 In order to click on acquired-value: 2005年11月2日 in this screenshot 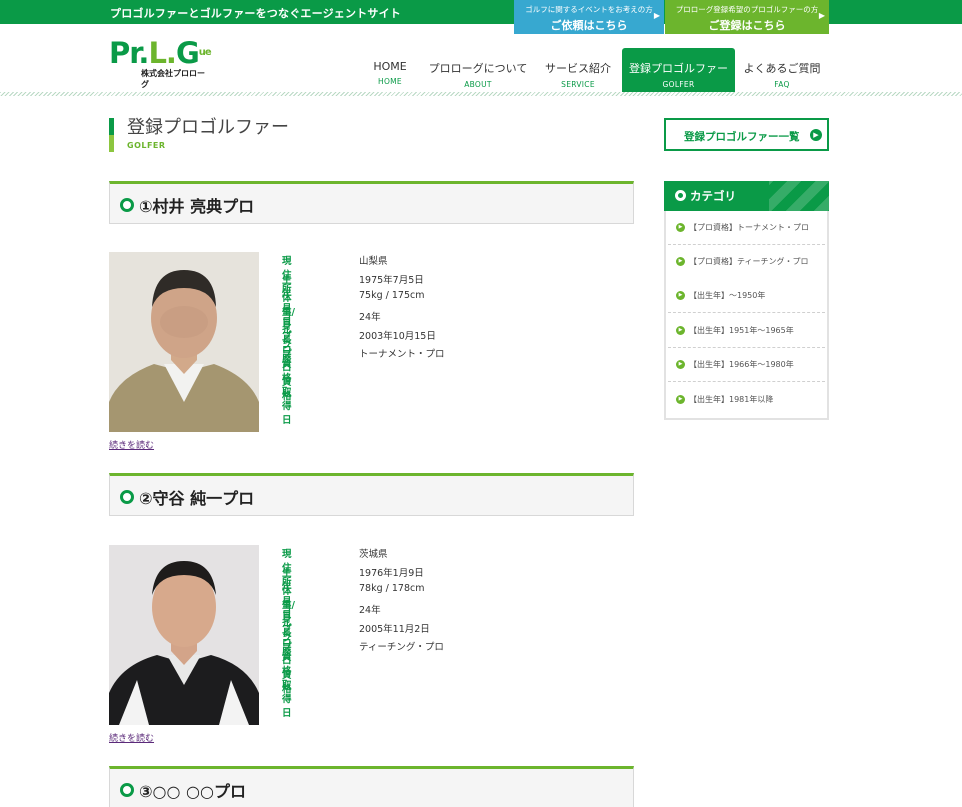, I will do `click(394, 629)`.